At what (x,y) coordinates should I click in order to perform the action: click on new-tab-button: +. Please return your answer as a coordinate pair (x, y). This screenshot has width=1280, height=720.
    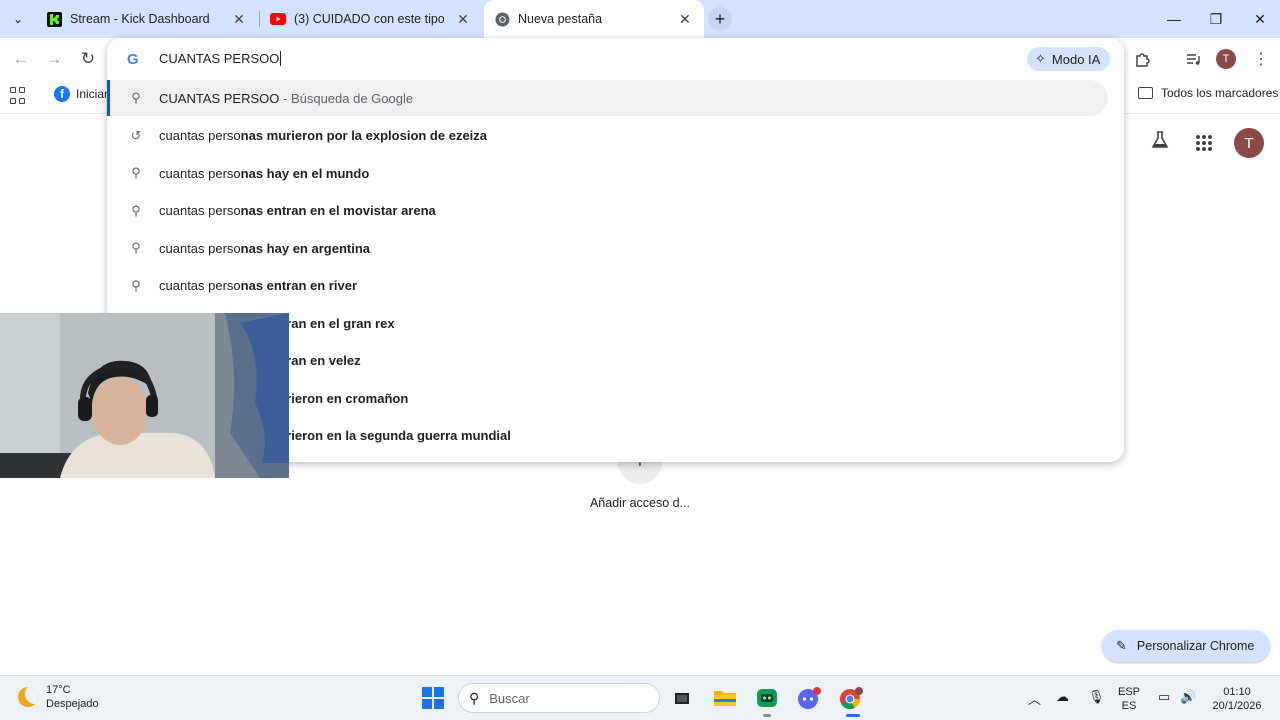
    Looking at the image, I should click on (720, 19).